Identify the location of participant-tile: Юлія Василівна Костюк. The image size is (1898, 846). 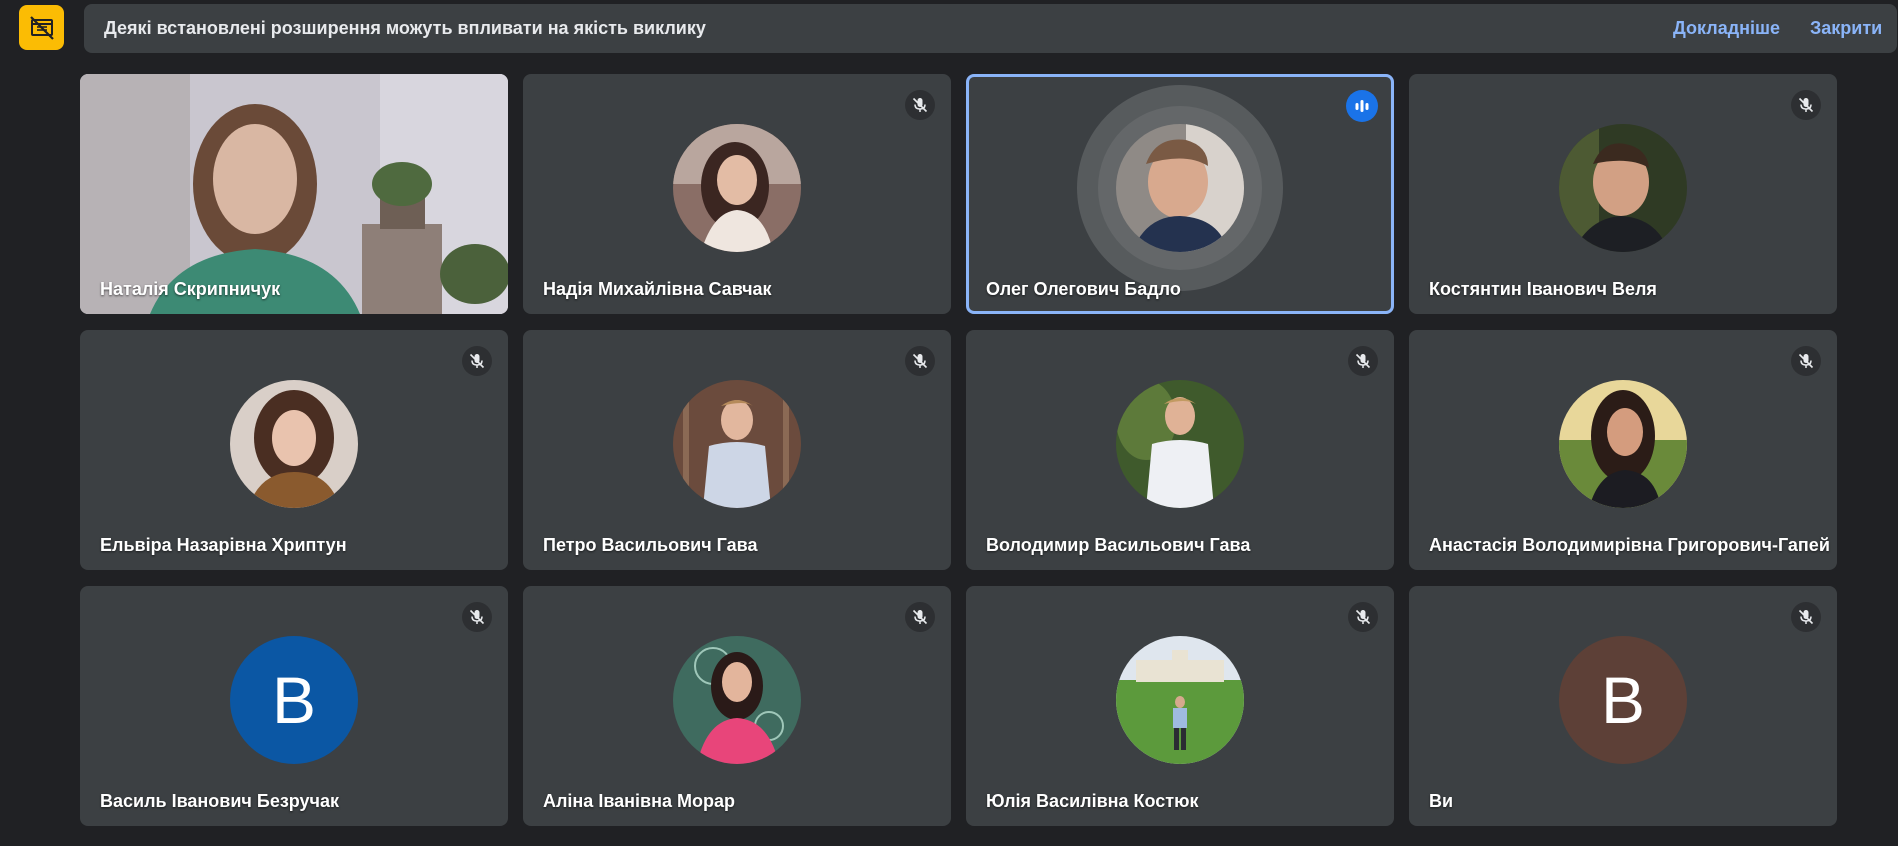
(1180, 706).